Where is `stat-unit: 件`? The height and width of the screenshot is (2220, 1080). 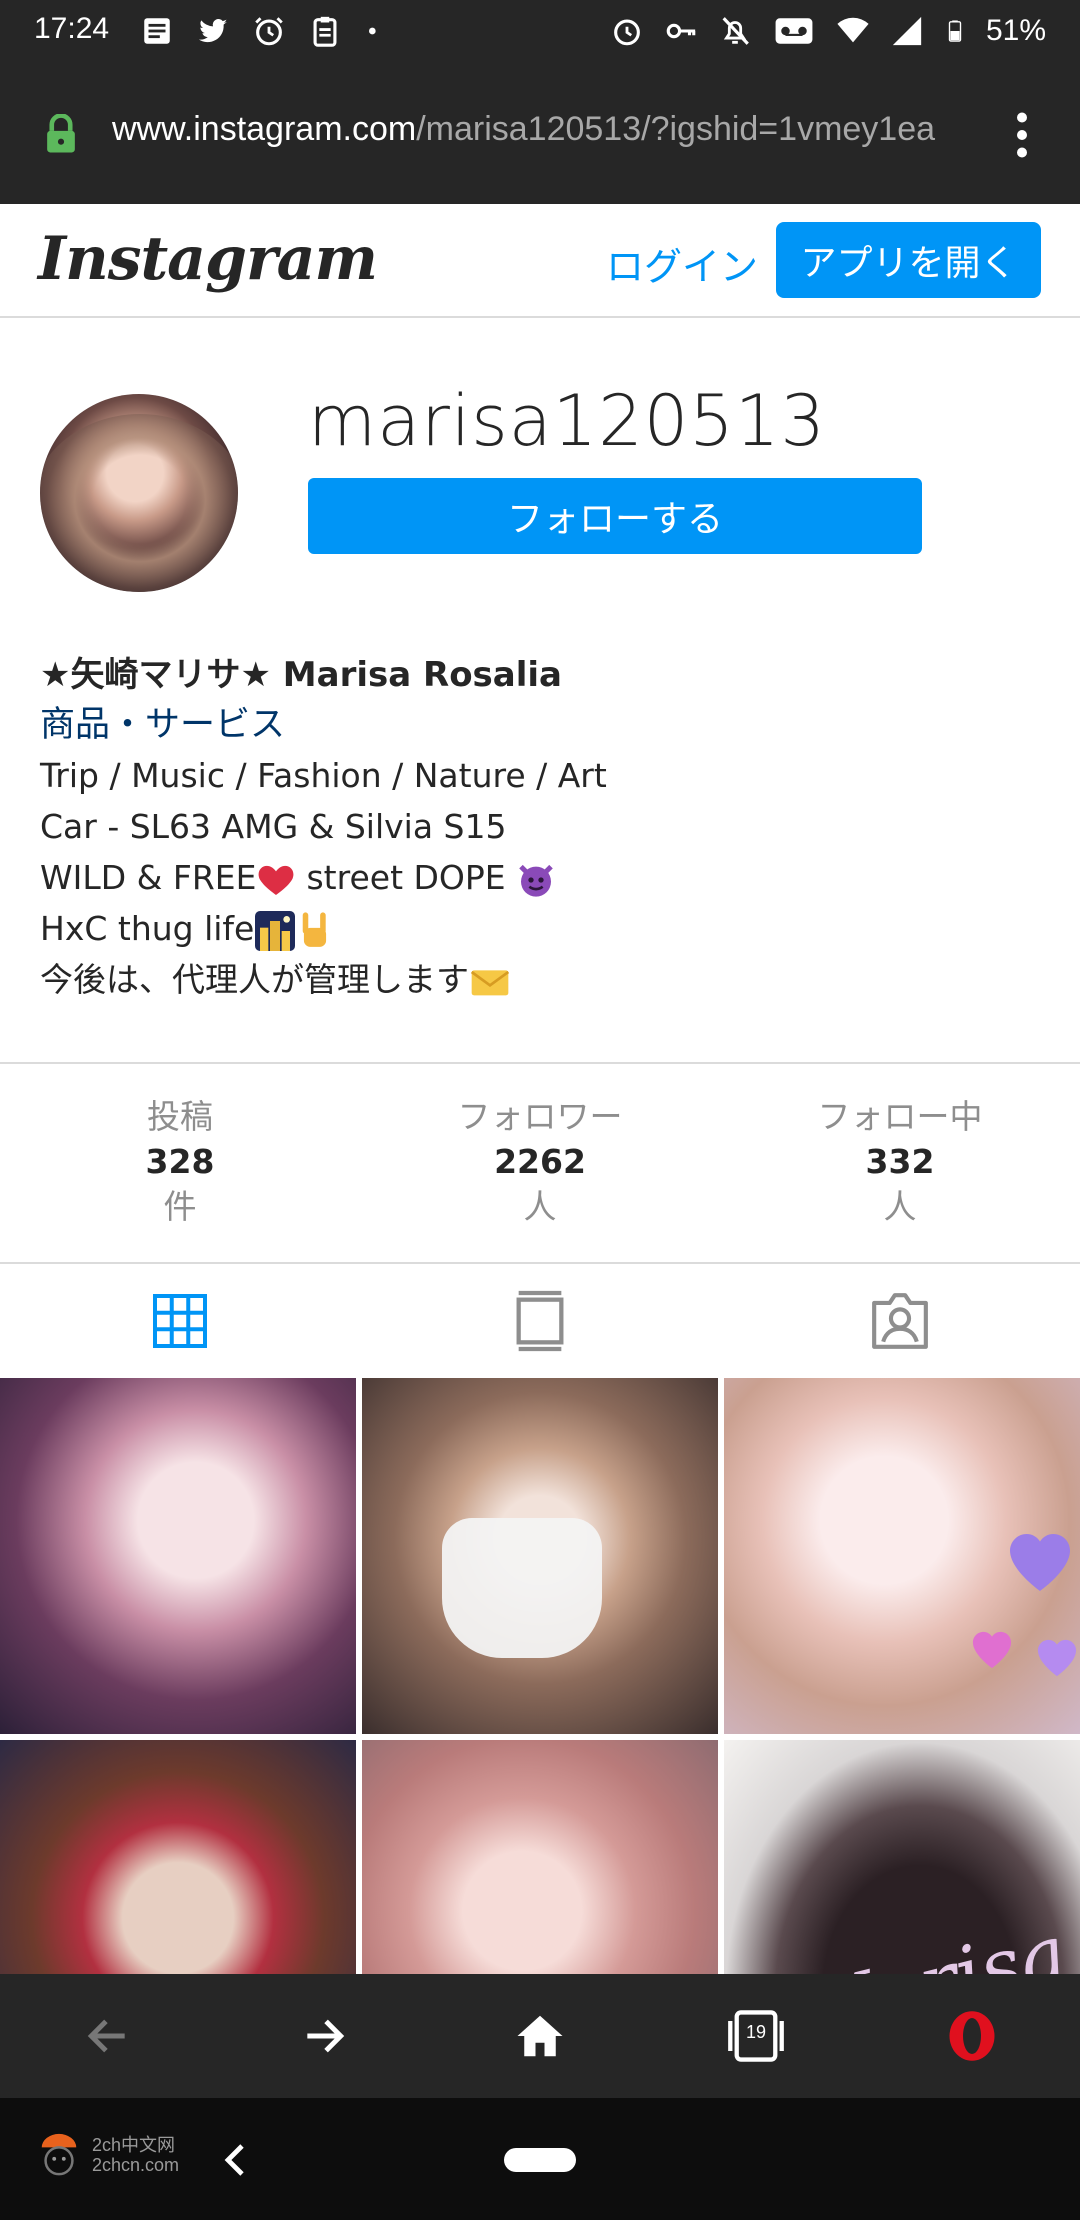 stat-unit: 件 is located at coordinates (180, 1206).